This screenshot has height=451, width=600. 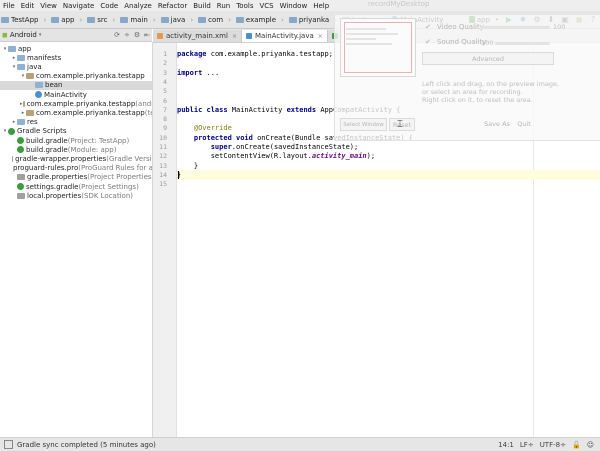 I want to click on tree-item-hint: (Project: TestApp), so click(x=98, y=140).